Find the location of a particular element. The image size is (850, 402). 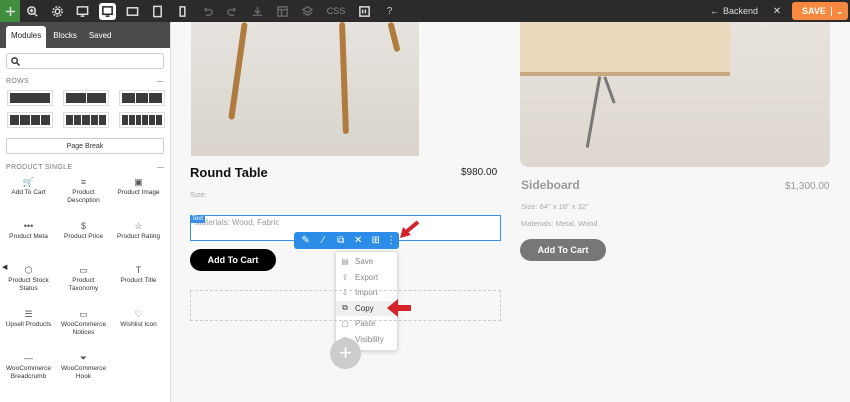

module-label: Product Price is located at coordinates (83, 236).